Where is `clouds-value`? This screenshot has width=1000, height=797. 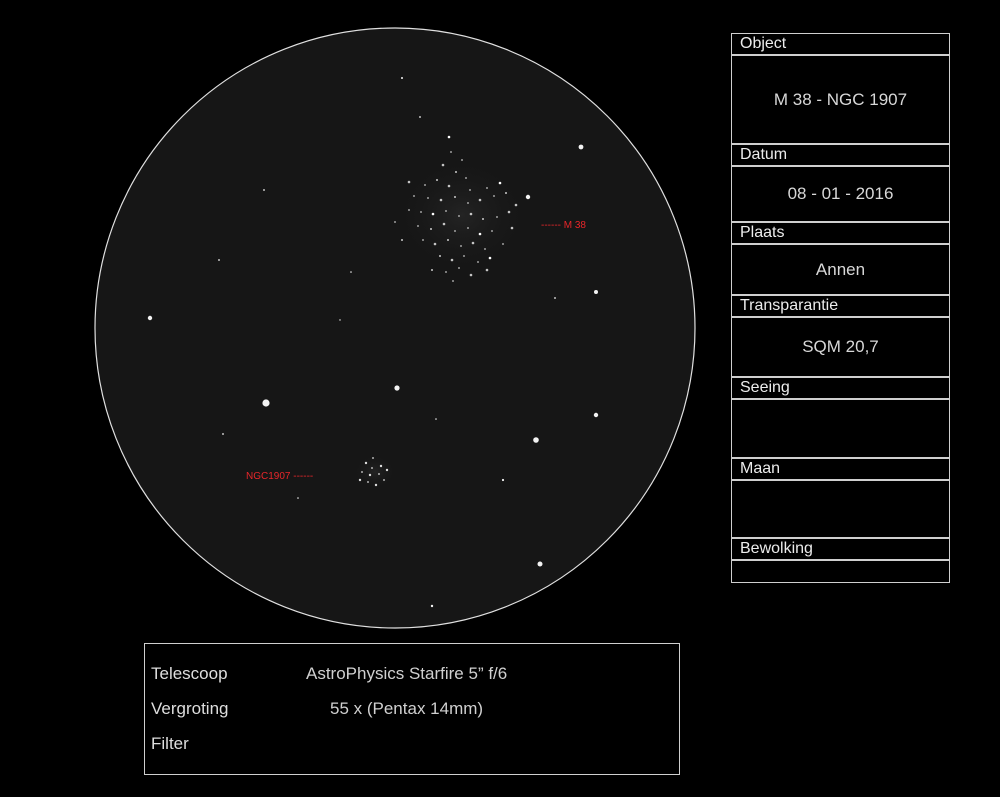
clouds-value is located at coordinates (840, 571).